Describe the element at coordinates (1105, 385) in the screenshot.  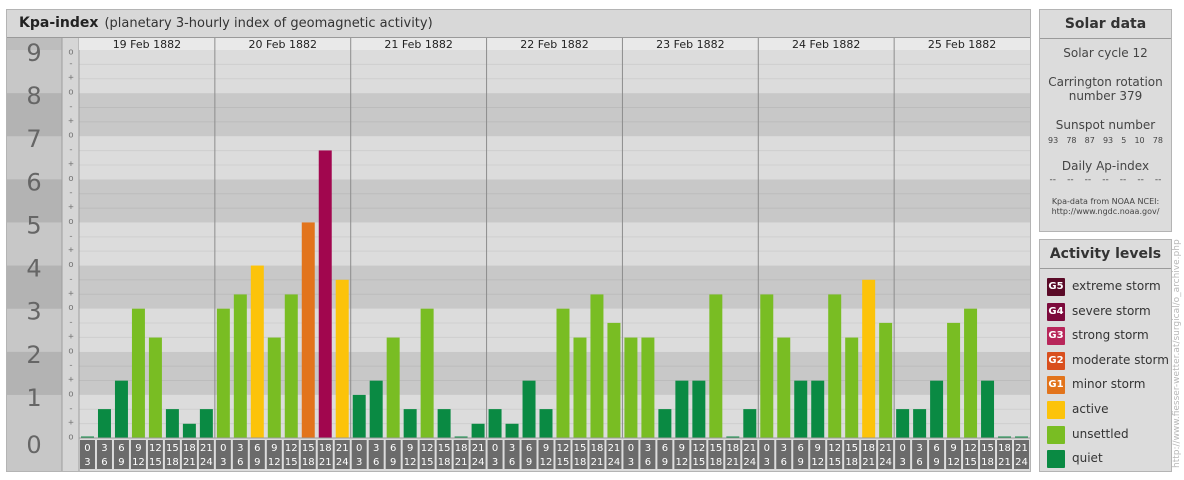
I see `legend-item-minor-storm: G1 minor storm` at that location.